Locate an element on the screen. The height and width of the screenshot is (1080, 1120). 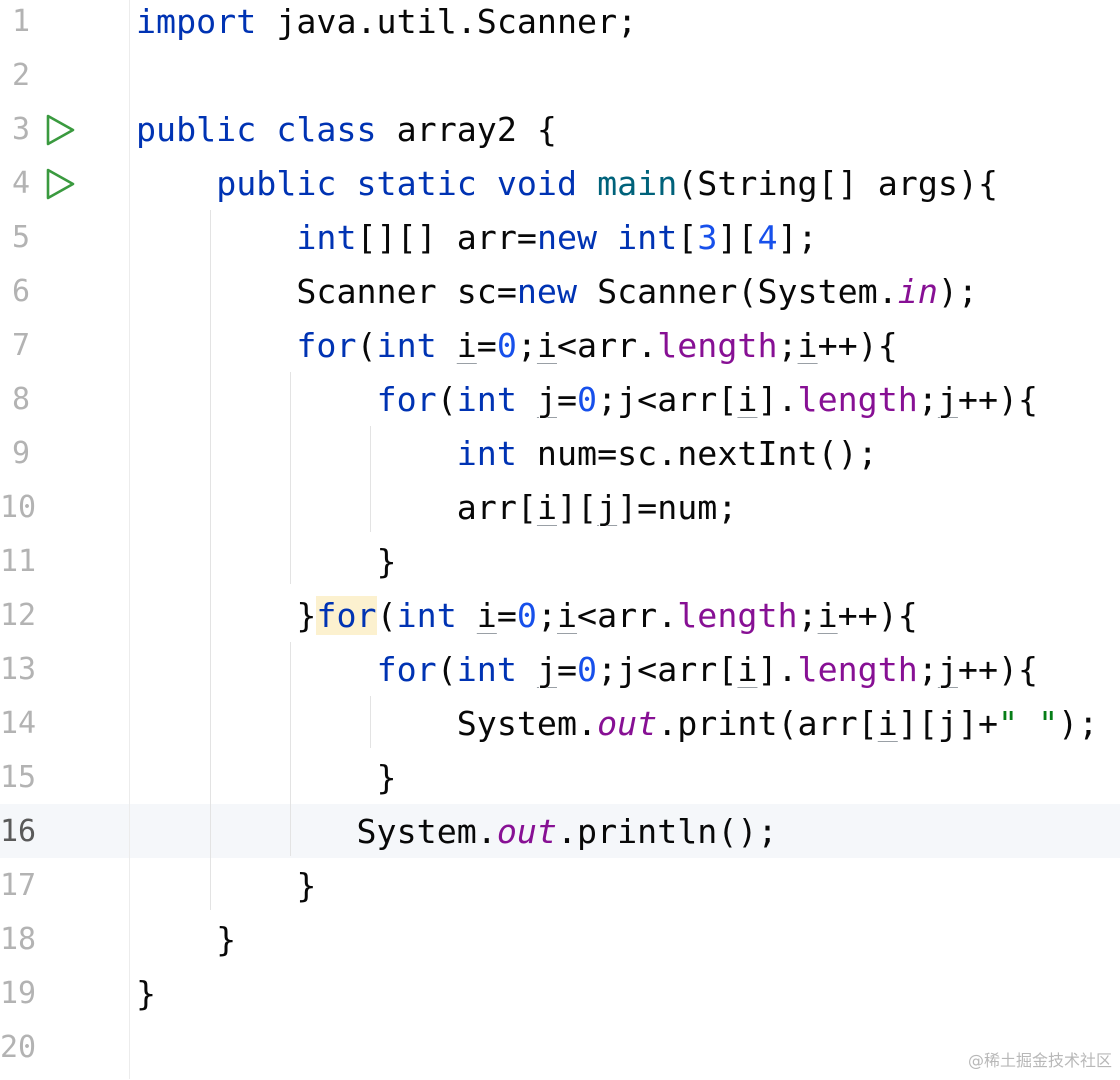
code-line: }for(int i=0;i<arr.length;i++){ is located at coordinates (527, 621).